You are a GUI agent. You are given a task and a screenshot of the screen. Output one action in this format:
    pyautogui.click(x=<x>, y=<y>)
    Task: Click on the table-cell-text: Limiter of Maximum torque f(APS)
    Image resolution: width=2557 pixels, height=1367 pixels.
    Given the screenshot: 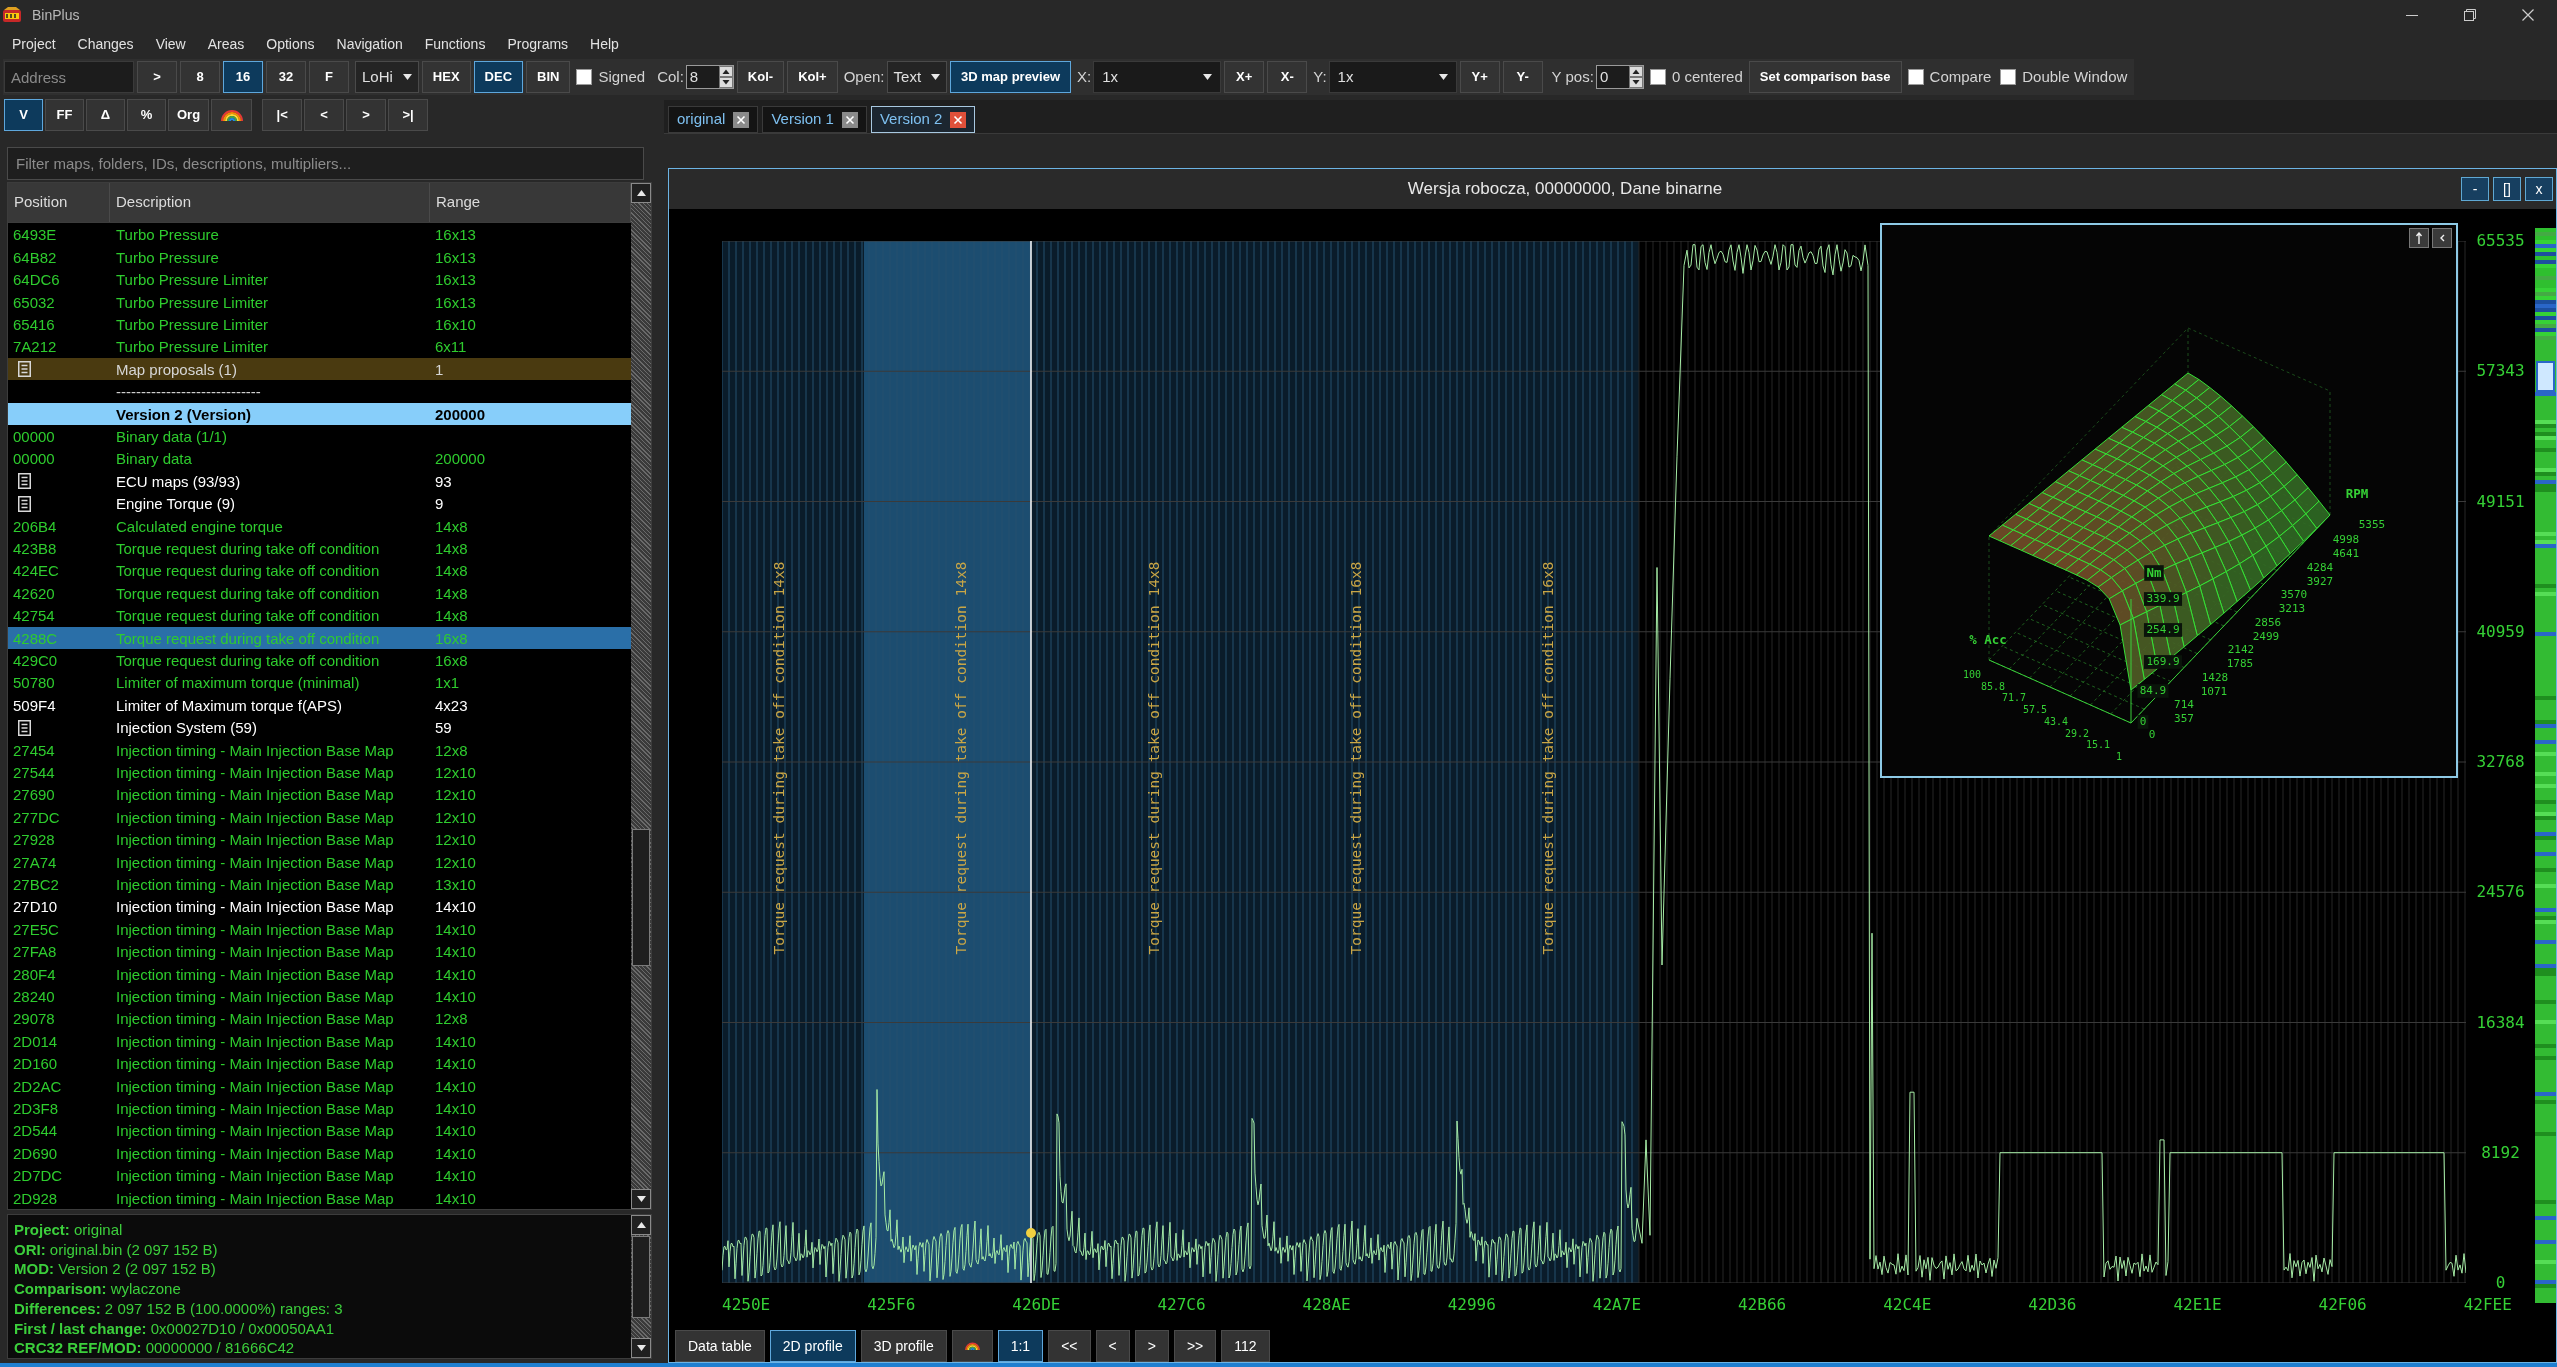 What is the action you would take?
    pyautogui.click(x=229, y=705)
    